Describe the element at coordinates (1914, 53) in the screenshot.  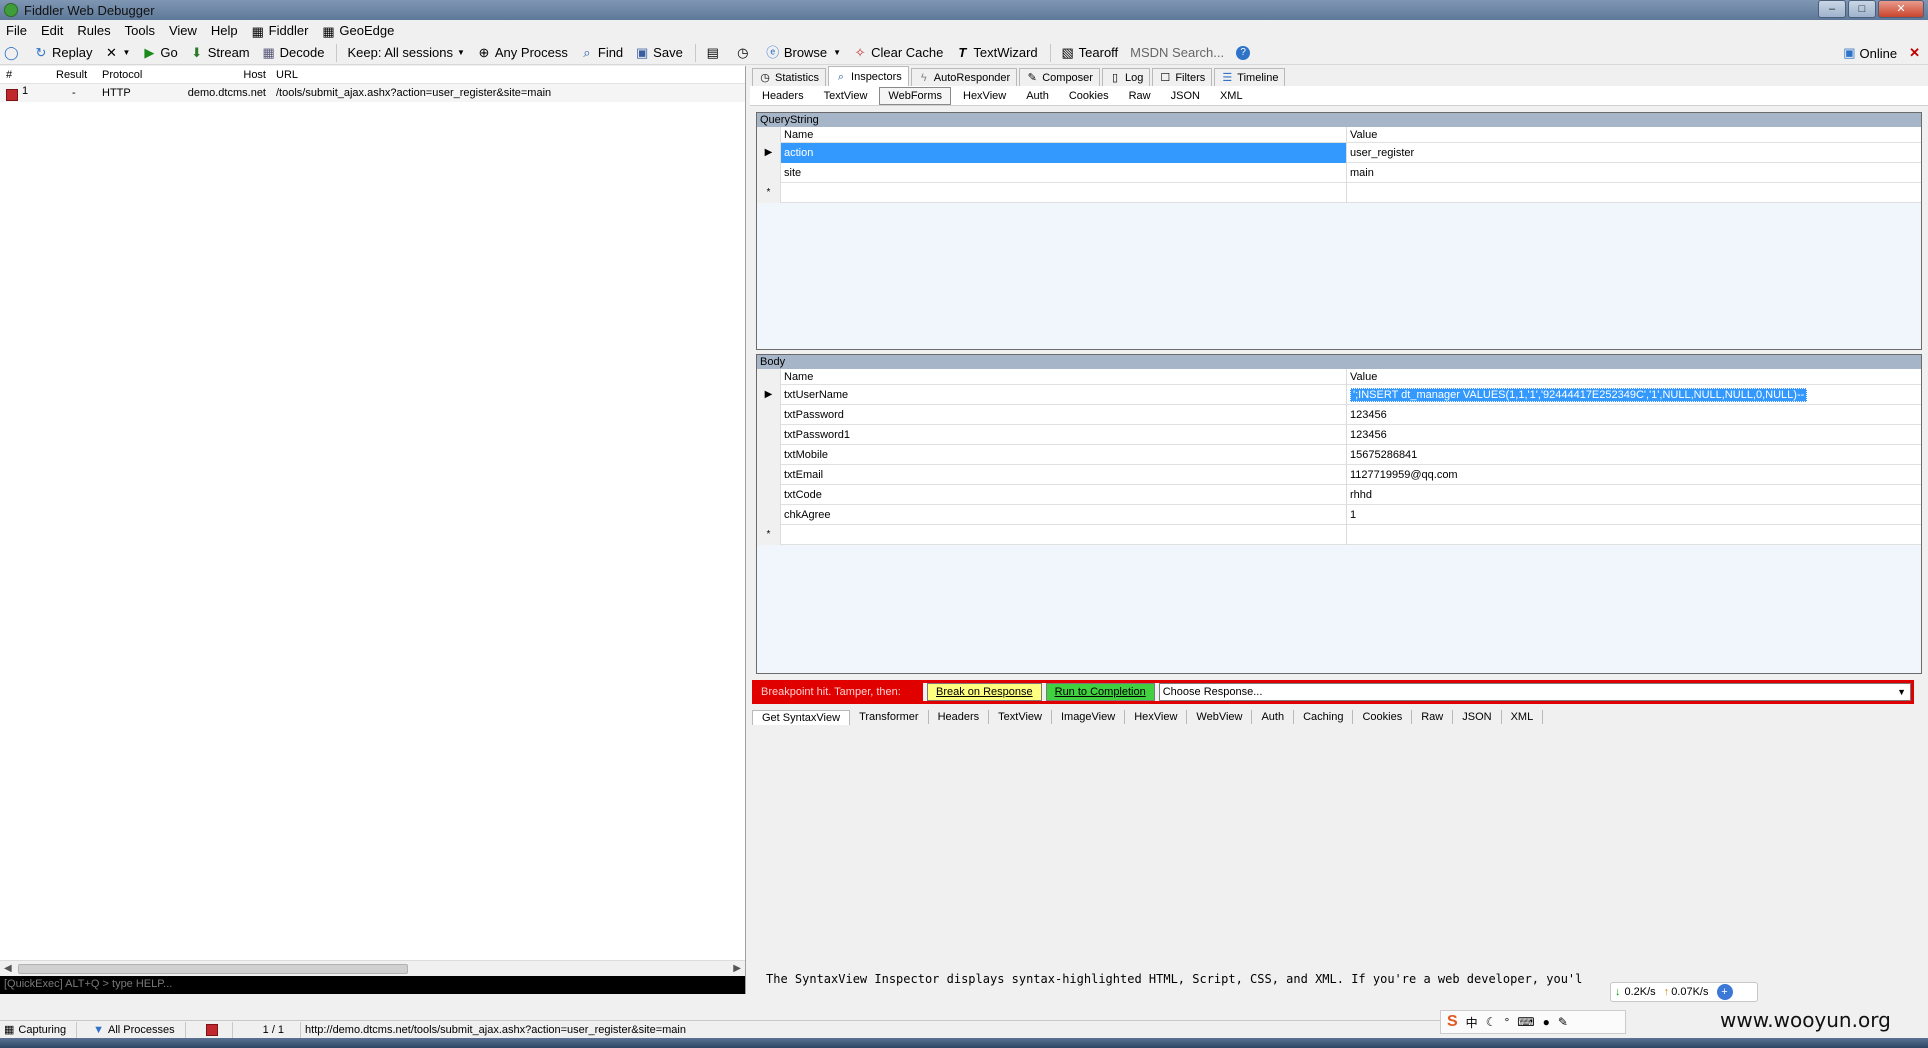
I see `close-icon: ✕` at that location.